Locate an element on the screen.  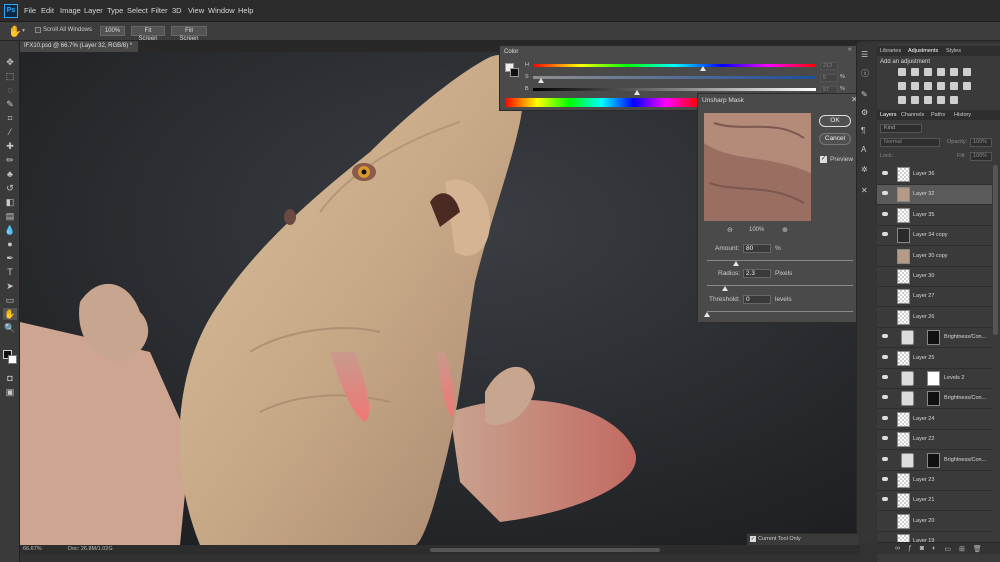
quick-mask-icon: ◘ is located at coordinates (10, 378).